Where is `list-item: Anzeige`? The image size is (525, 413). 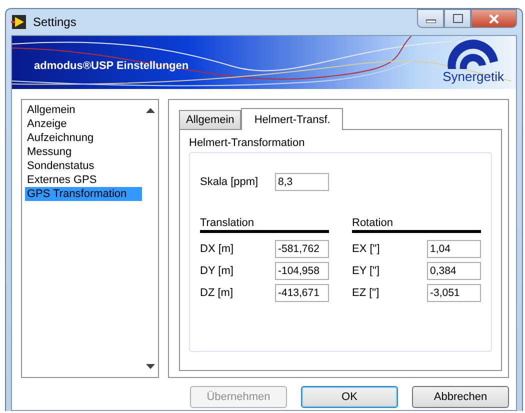
list-item: Anzeige is located at coordinates (83, 124).